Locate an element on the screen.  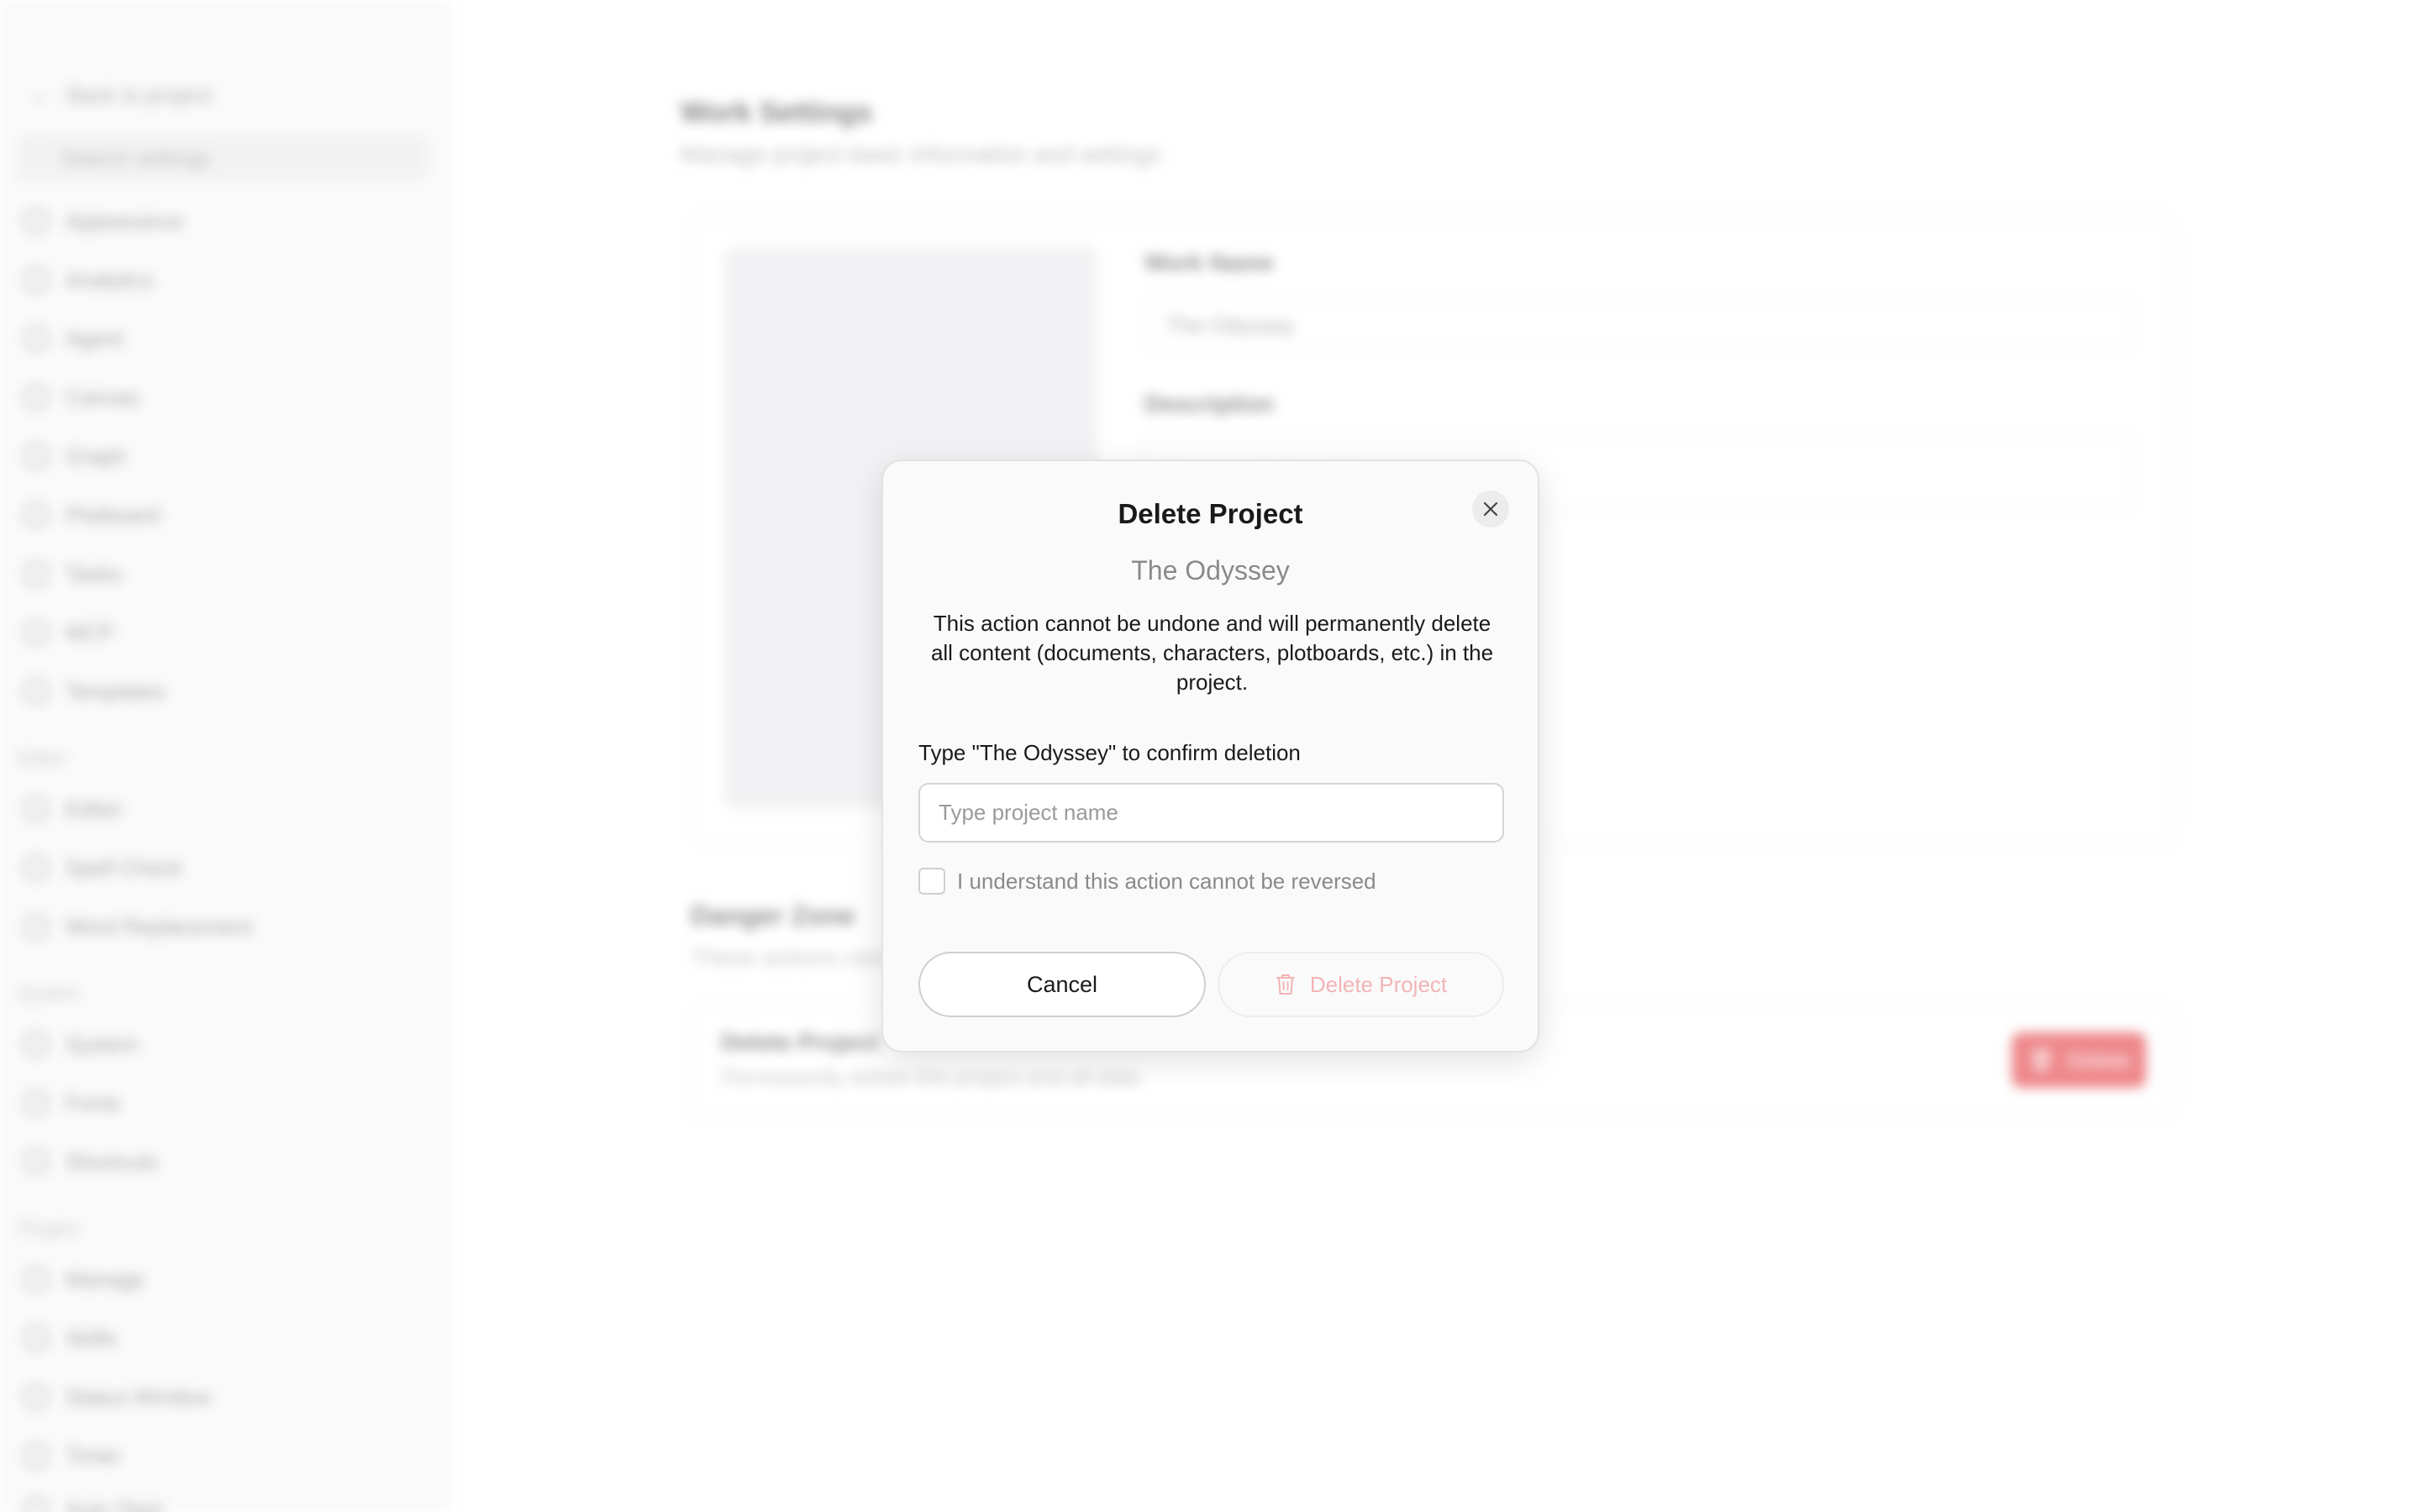
close-icon is located at coordinates (1490, 509).